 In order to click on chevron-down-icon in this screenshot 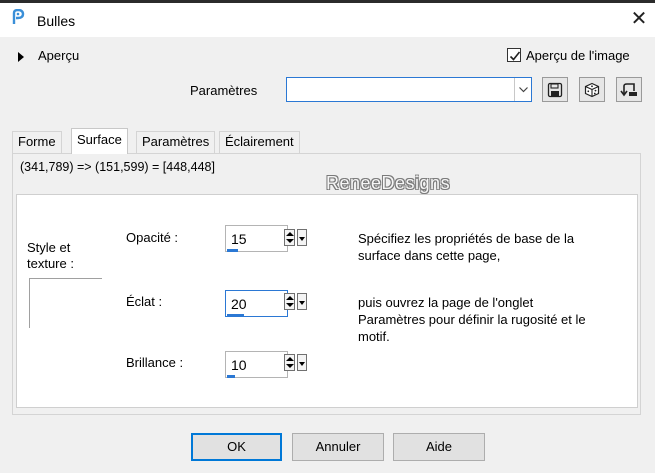, I will do `click(522, 89)`.